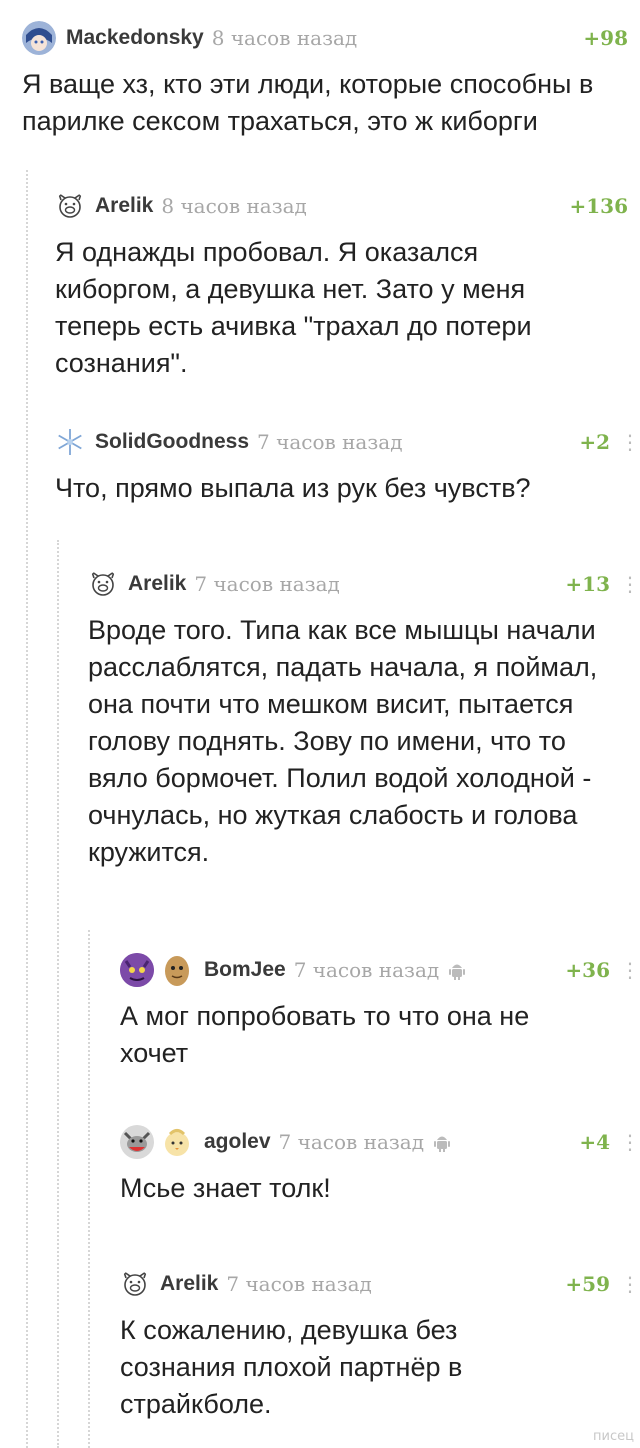  I want to click on rating: +136, so click(598, 206).